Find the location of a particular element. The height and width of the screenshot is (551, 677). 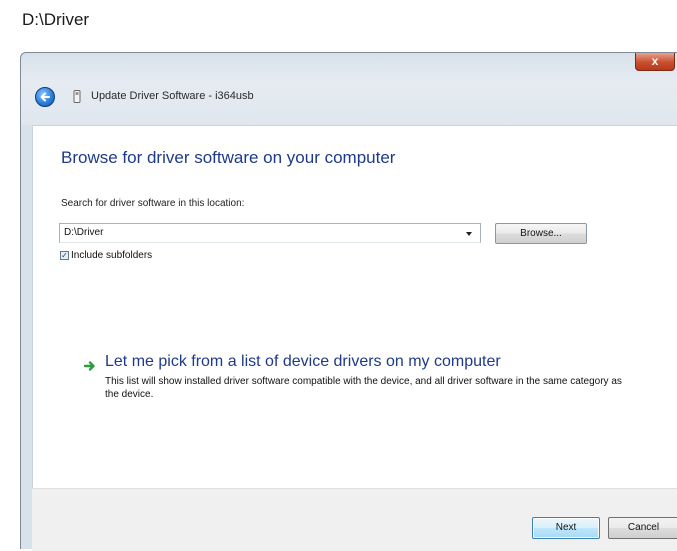

back-button is located at coordinates (45, 97).